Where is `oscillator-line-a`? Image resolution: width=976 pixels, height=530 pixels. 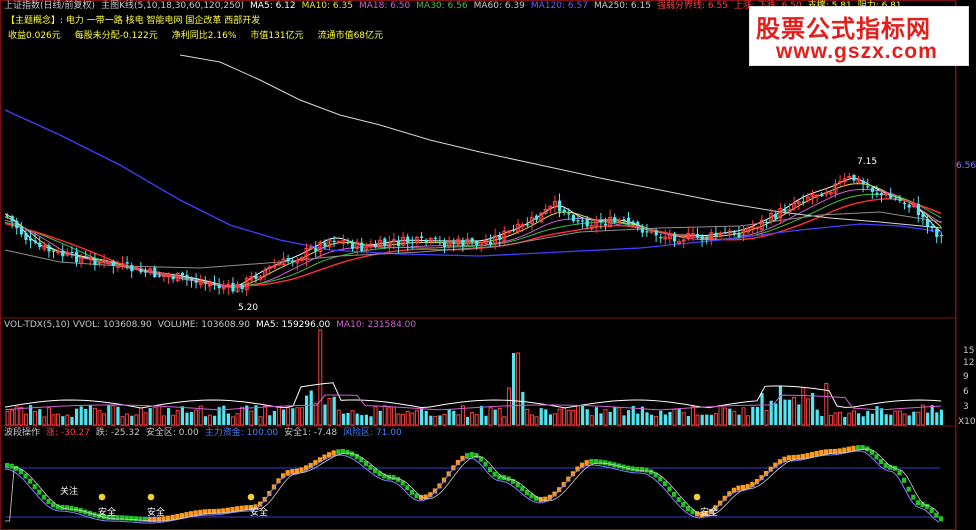
oscillator-line-a is located at coordinates (472, 487).